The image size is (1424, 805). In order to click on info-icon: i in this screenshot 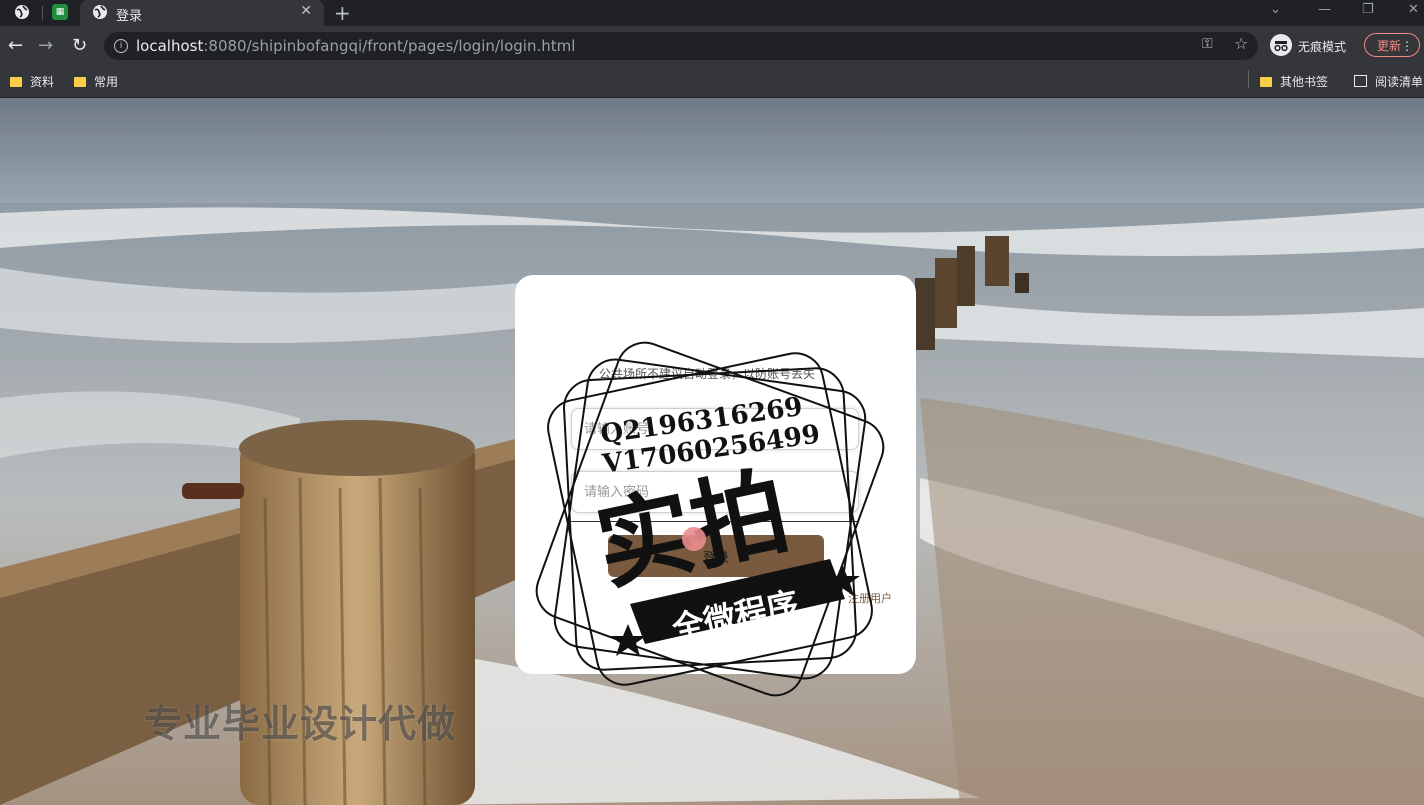, I will do `click(121, 46)`.